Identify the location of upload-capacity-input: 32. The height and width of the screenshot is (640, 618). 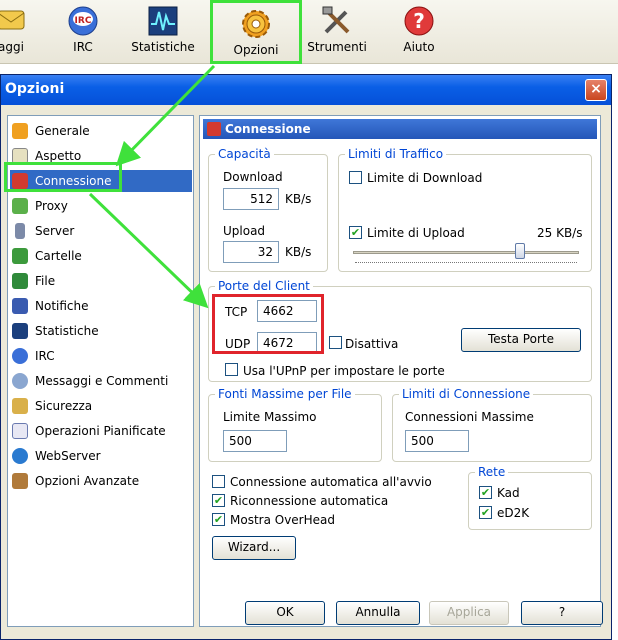
(251, 252).